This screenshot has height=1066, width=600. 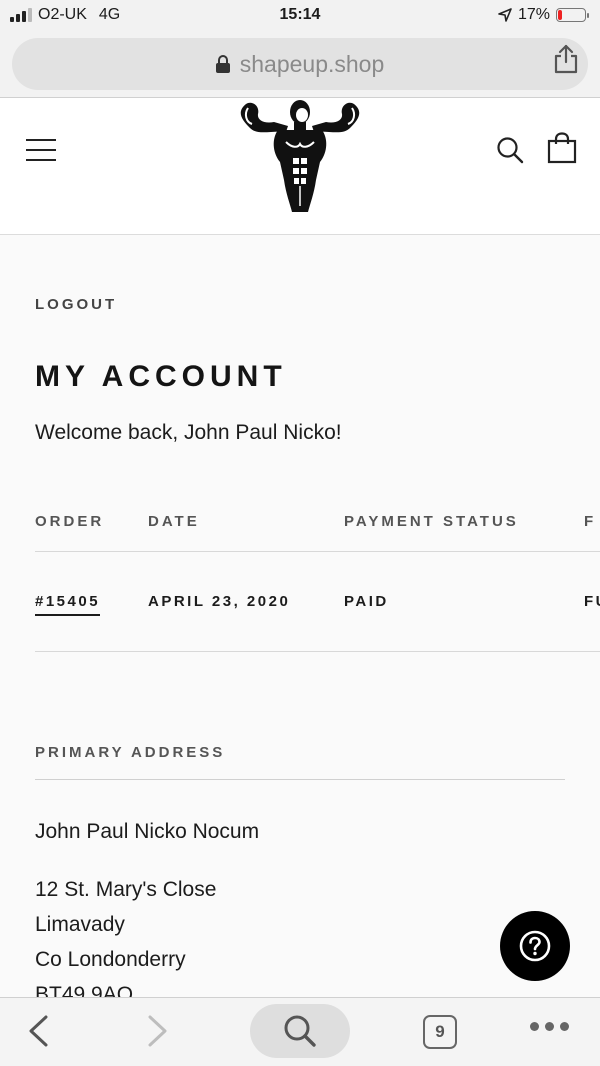 What do you see at coordinates (366, 601) in the screenshot?
I see `payment-status-cell: PAID` at bounding box center [366, 601].